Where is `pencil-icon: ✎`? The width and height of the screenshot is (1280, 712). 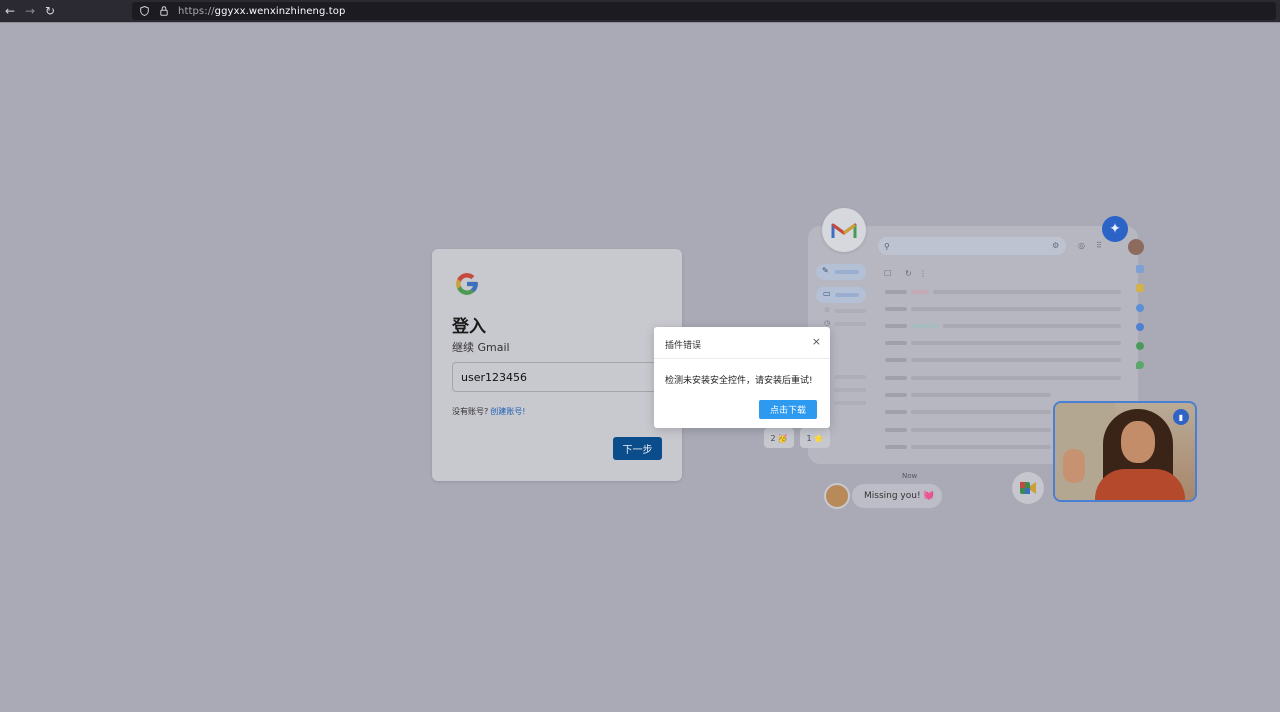 pencil-icon: ✎ is located at coordinates (825, 270).